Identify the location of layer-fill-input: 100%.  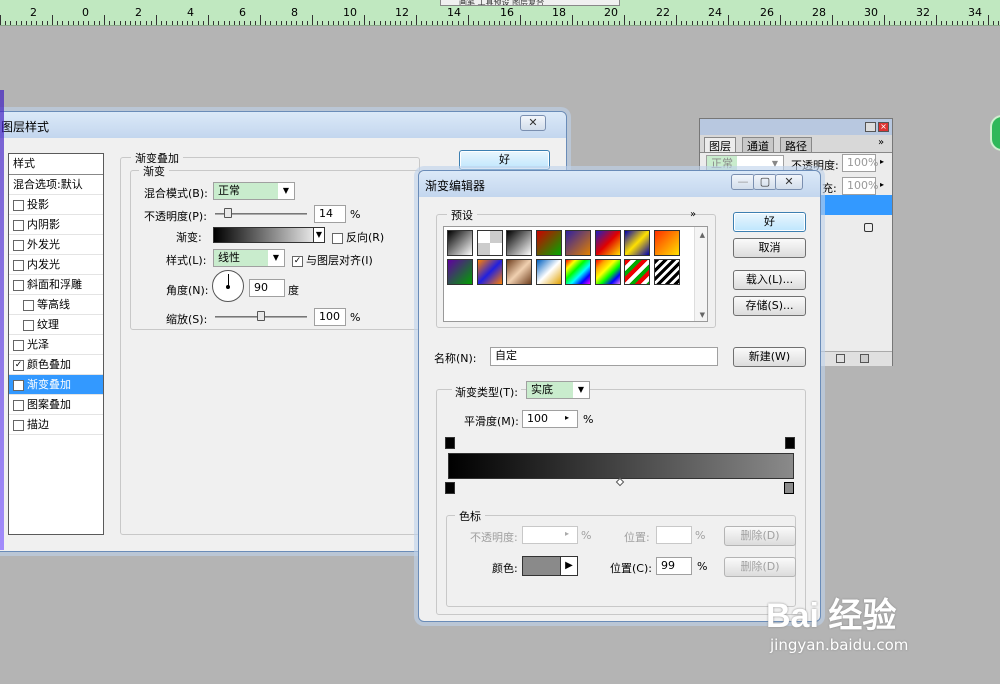
(860, 186).